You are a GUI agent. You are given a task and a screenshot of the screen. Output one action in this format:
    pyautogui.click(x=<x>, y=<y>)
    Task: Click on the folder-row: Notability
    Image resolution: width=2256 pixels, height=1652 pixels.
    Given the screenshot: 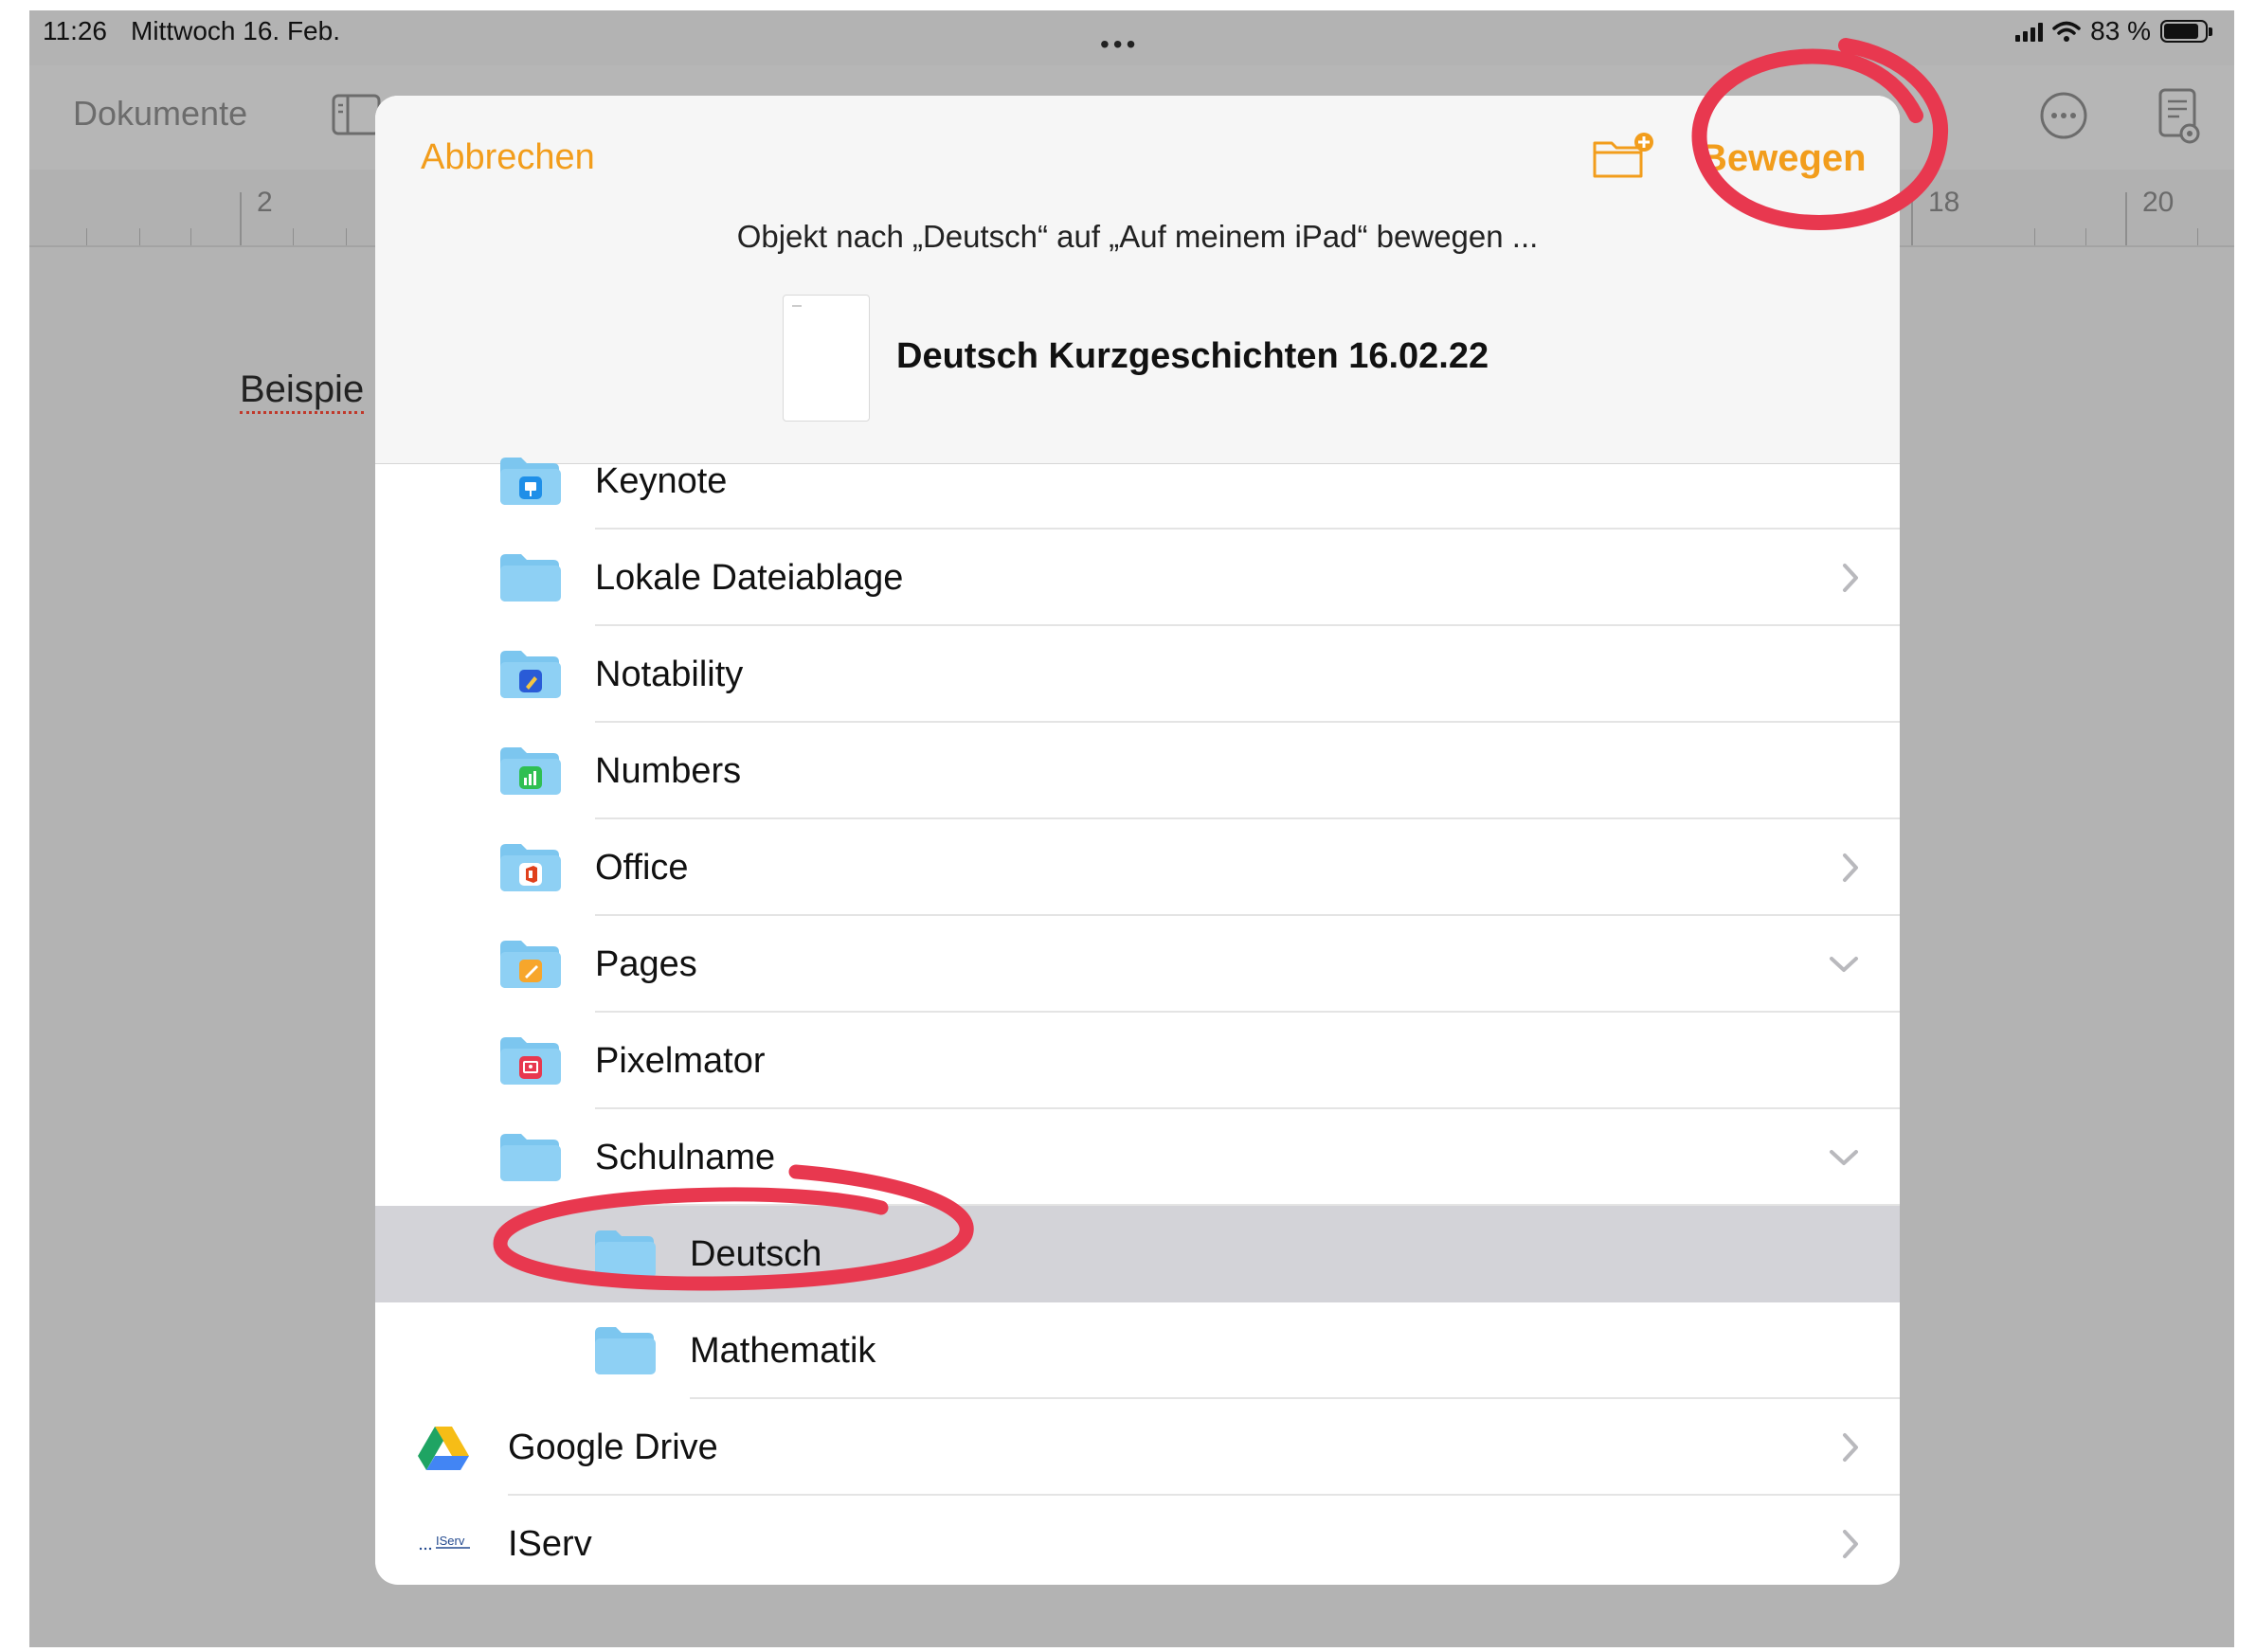 What is the action you would take?
    pyautogui.click(x=1137, y=674)
    